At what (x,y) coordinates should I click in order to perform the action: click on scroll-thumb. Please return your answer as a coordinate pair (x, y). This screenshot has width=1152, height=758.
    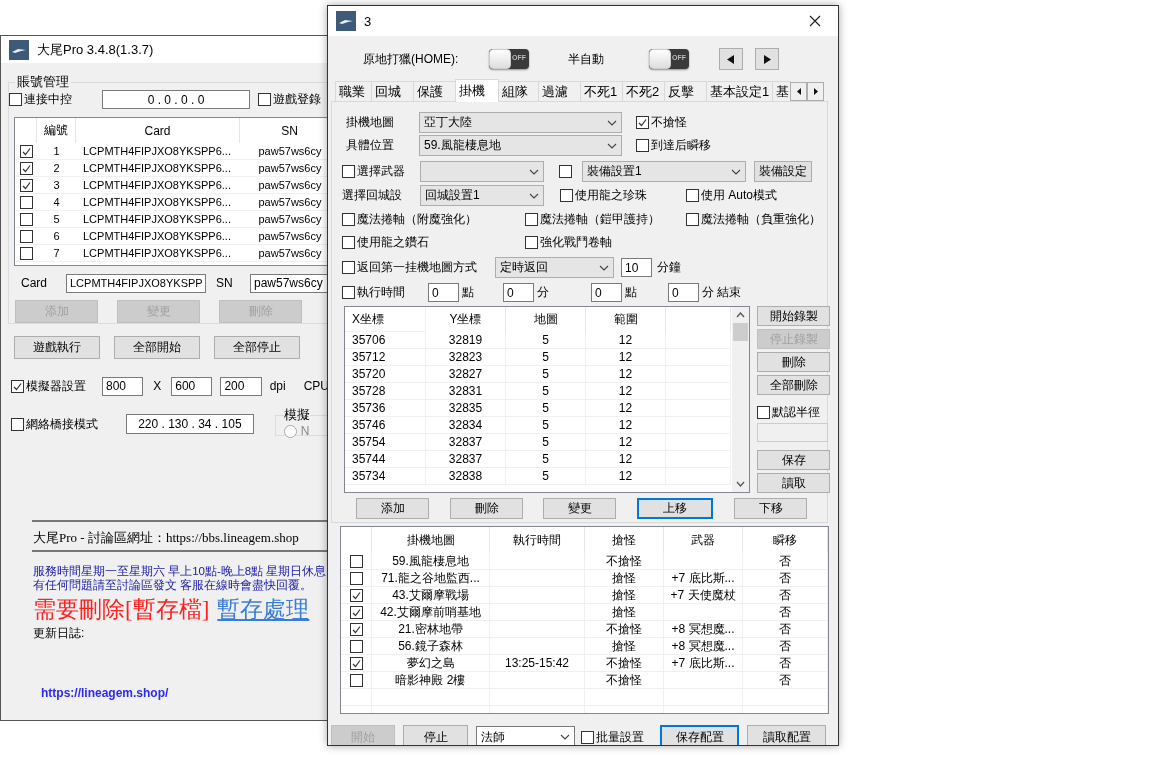
    Looking at the image, I should click on (740, 332).